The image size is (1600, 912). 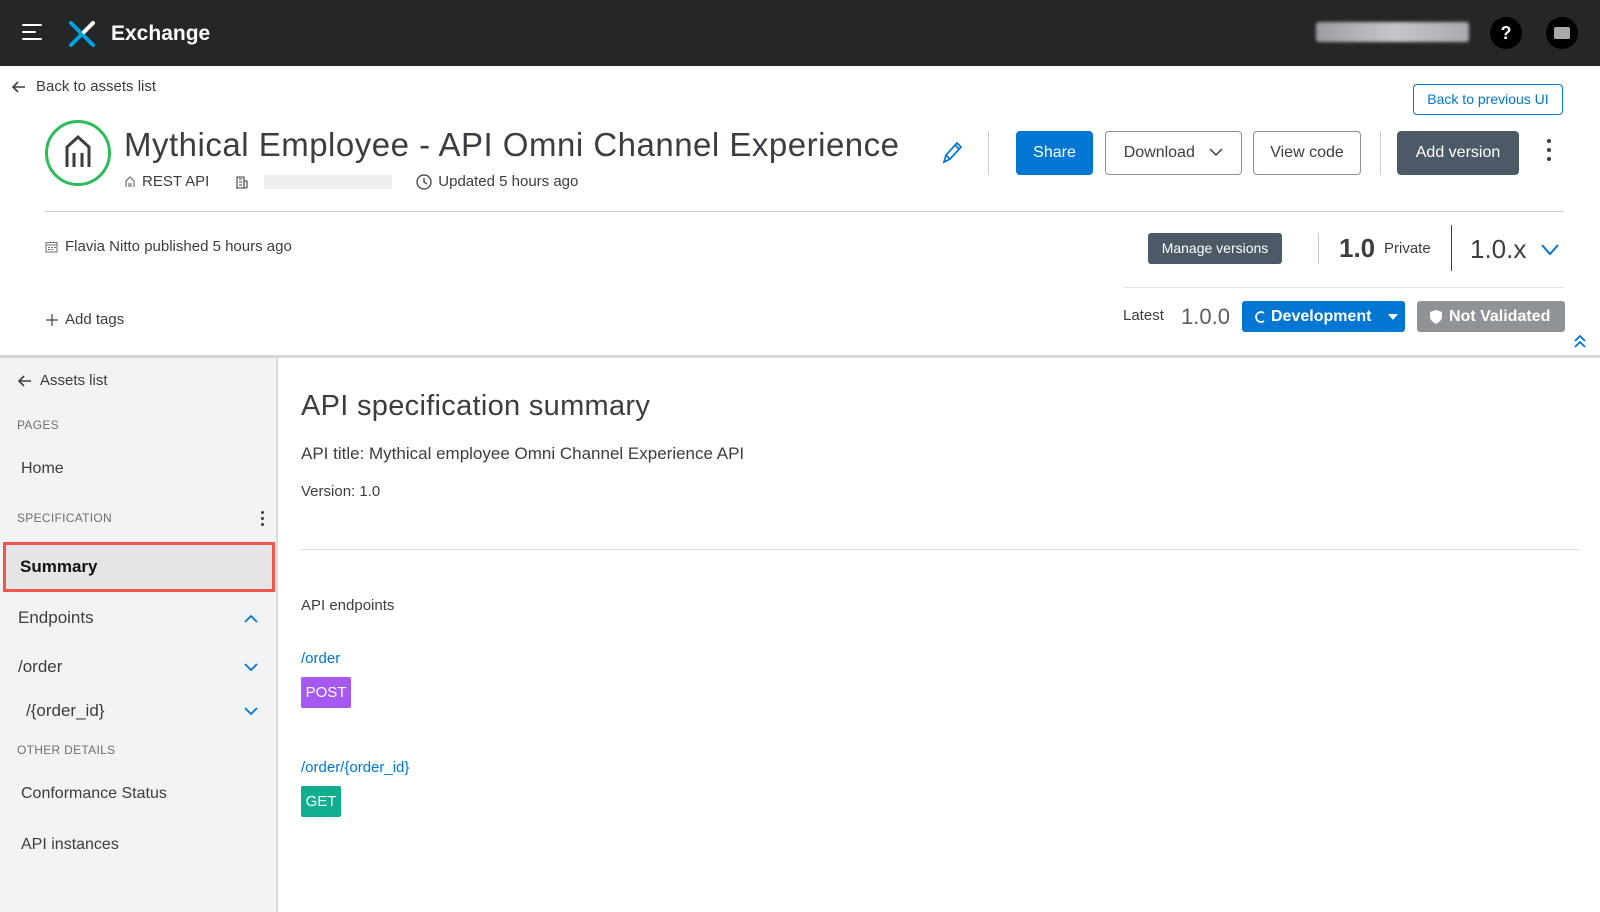 I want to click on latest-version: 1.0.0, so click(x=1205, y=316).